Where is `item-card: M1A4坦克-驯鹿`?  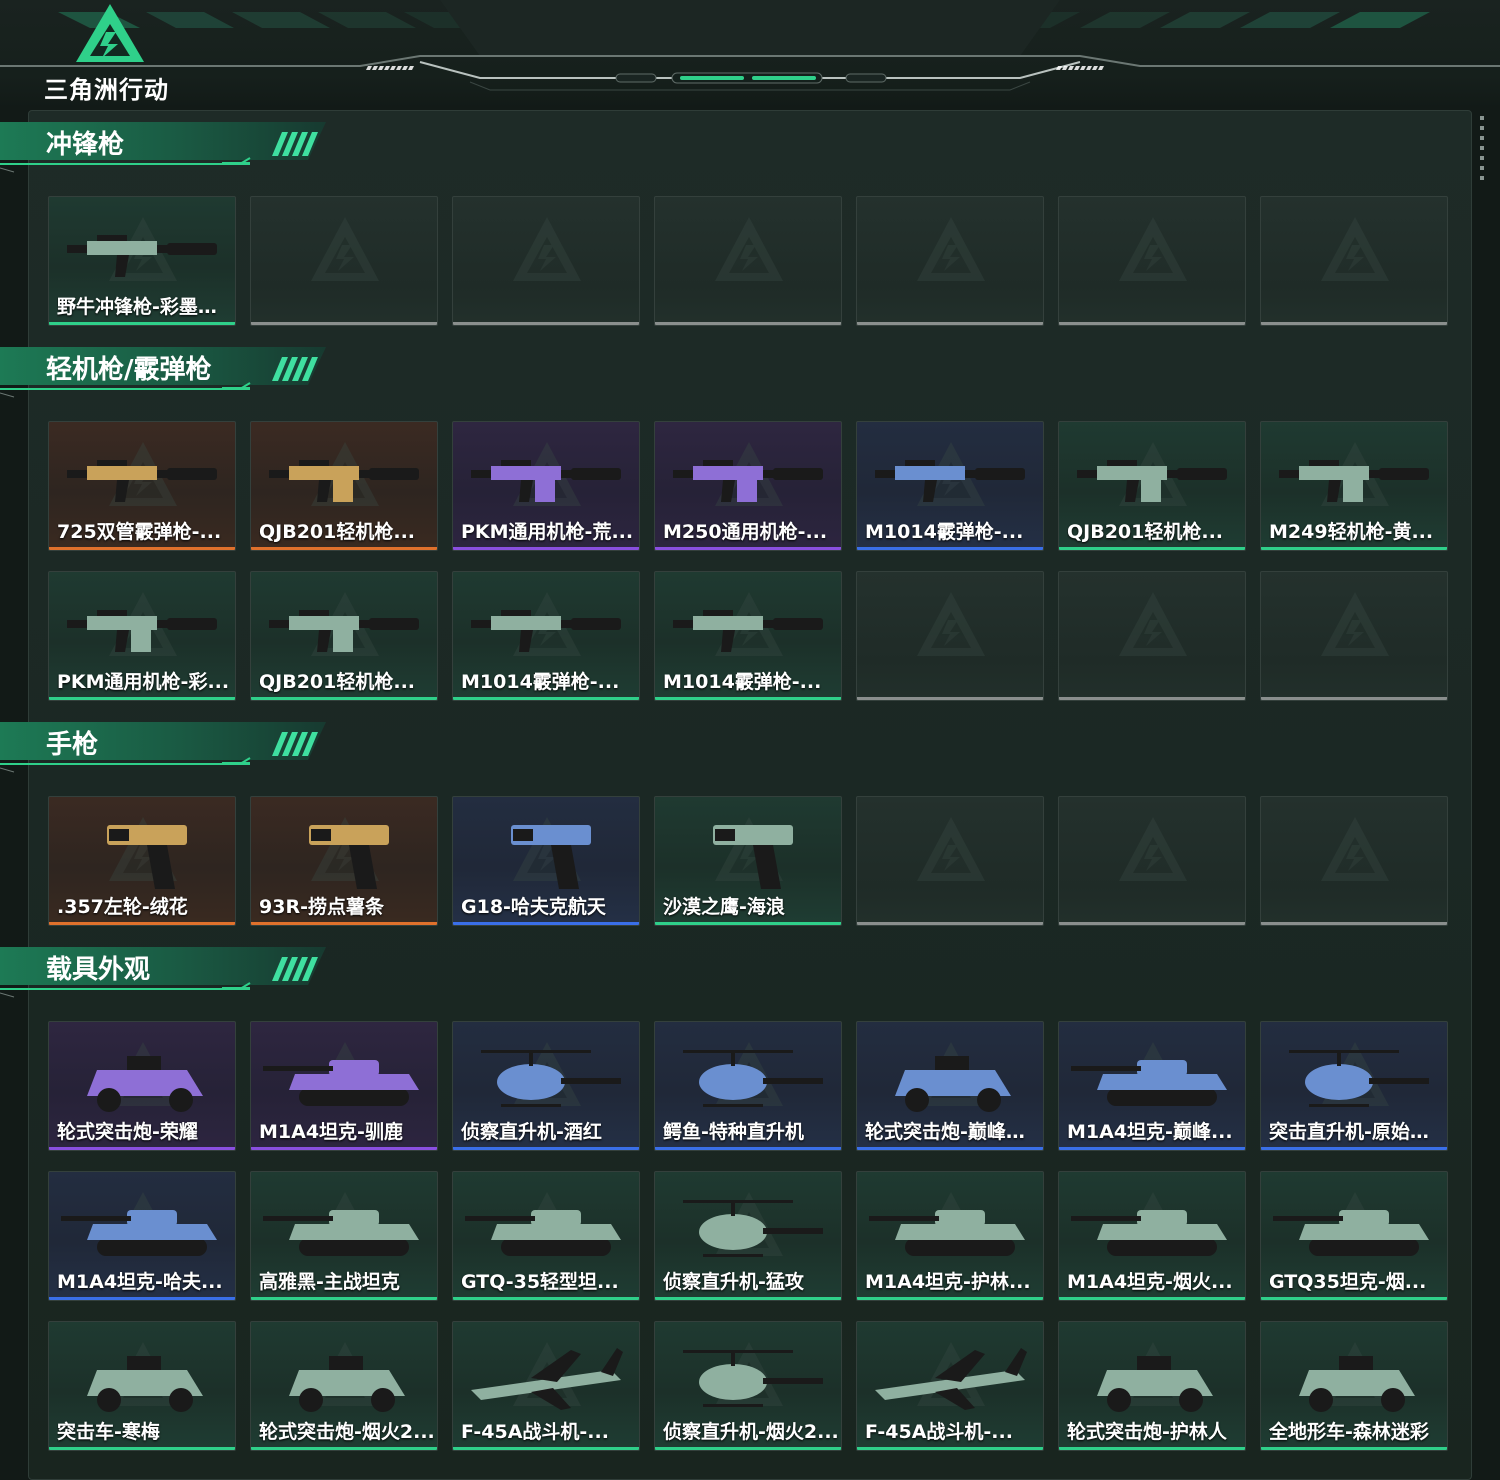 item-card: M1A4坦克-驯鹿 is located at coordinates (344, 1086).